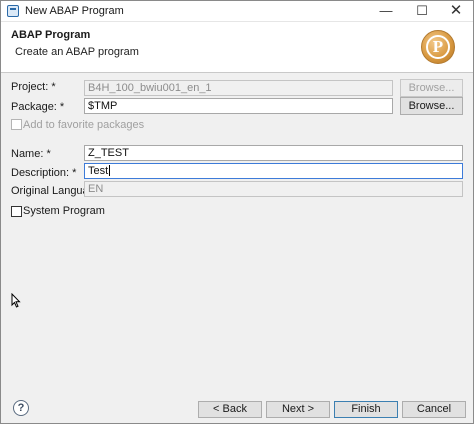 This screenshot has width=474, height=424. I want to click on next-button: Next >, so click(298, 409).